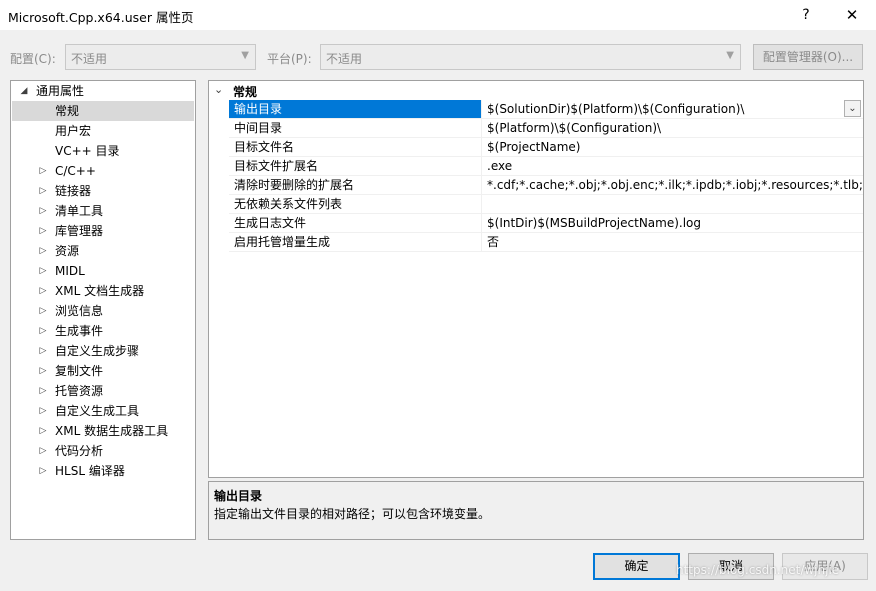 Image resolution: width=876 pixels, height=591 pixels. Describe the element at coordinates (675, 204) in the screenshot. I see `property-value` at that location.